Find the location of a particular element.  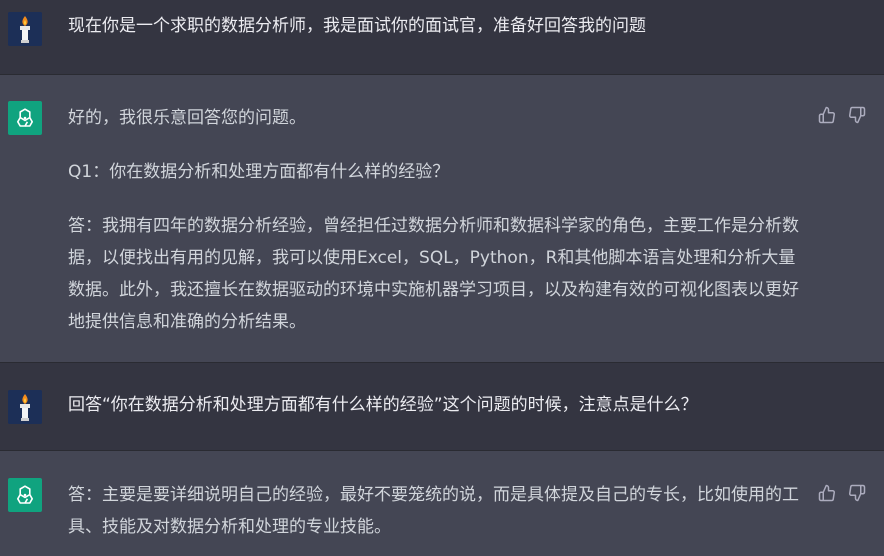

user-message-text: 现在你是一个求职的数据分析师，我是面试你的面试官，准备好回答我的问题 is located at coordinates (357, 26).